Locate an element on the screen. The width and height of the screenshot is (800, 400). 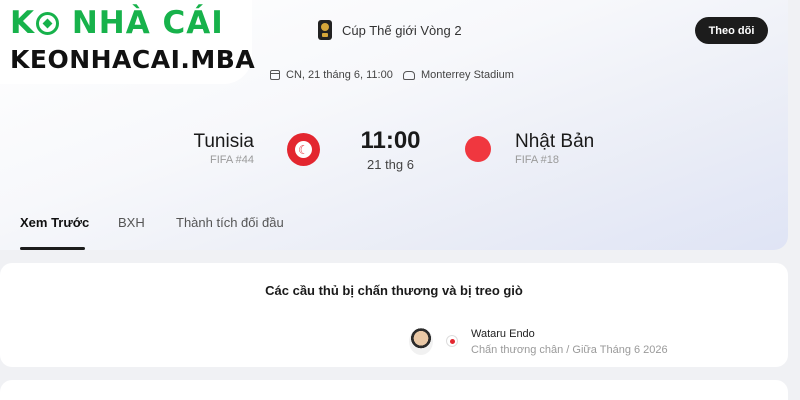
calendar-icon is located at coordinates (275, 75).